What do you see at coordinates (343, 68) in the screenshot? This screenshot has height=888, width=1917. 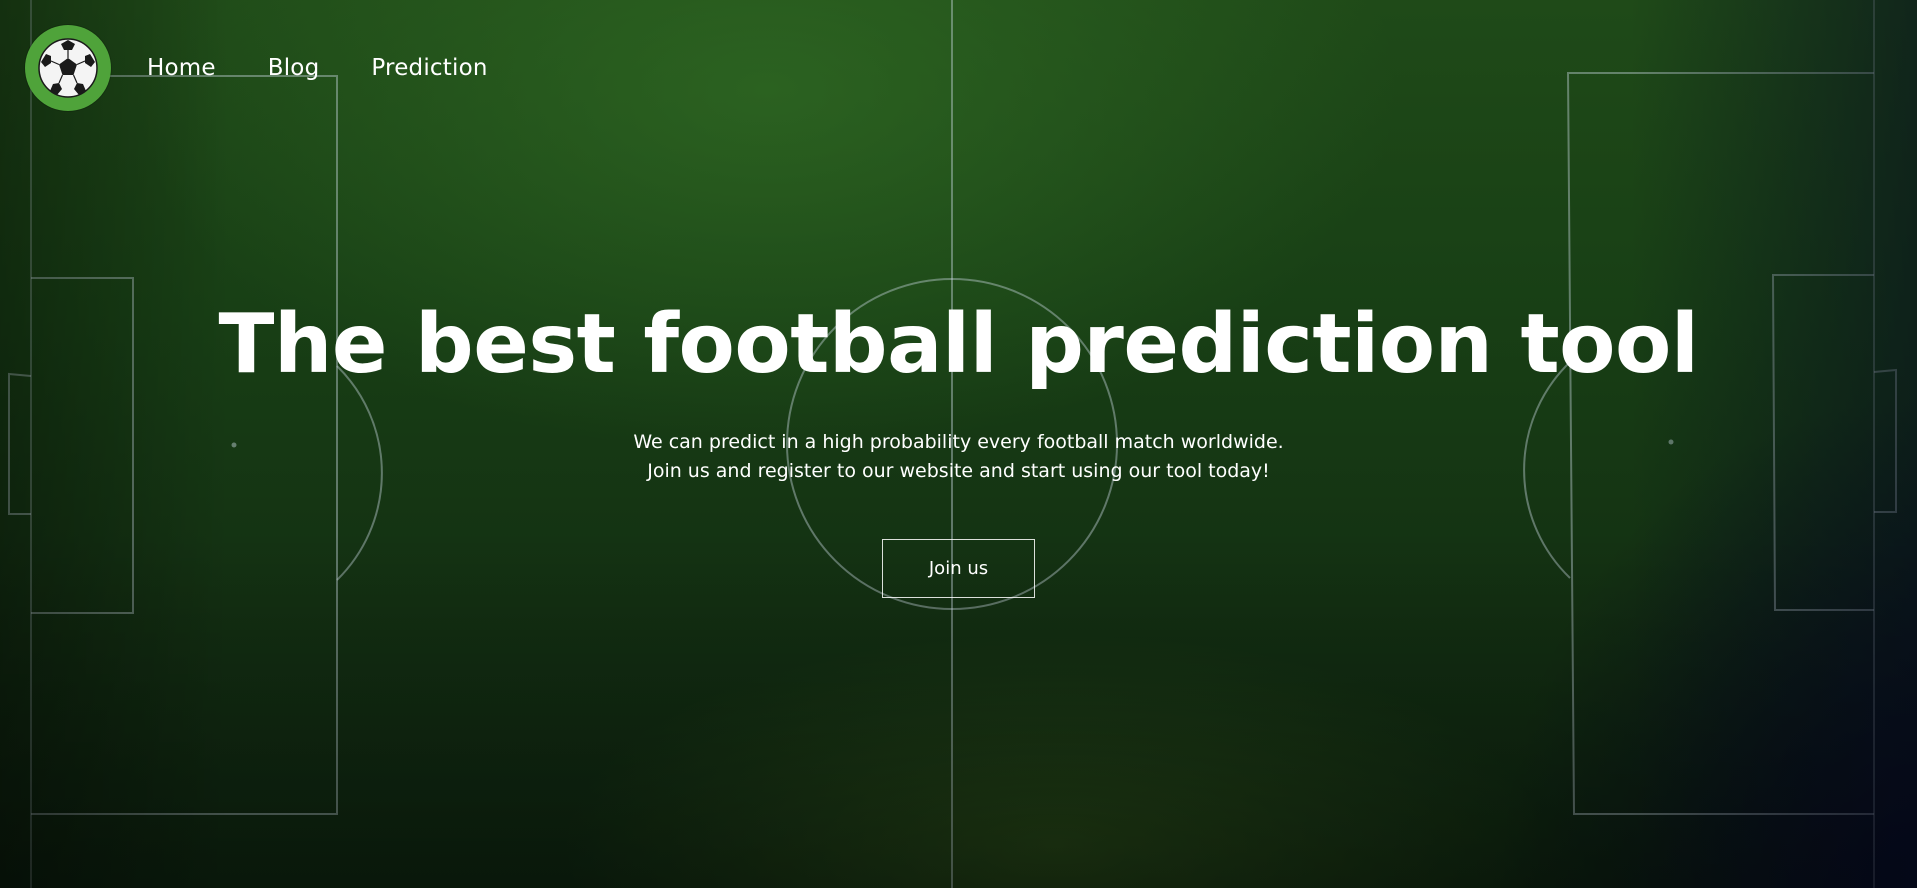 I see `main-nav: Home Blog Prediction` at bounding box center [343, 68].